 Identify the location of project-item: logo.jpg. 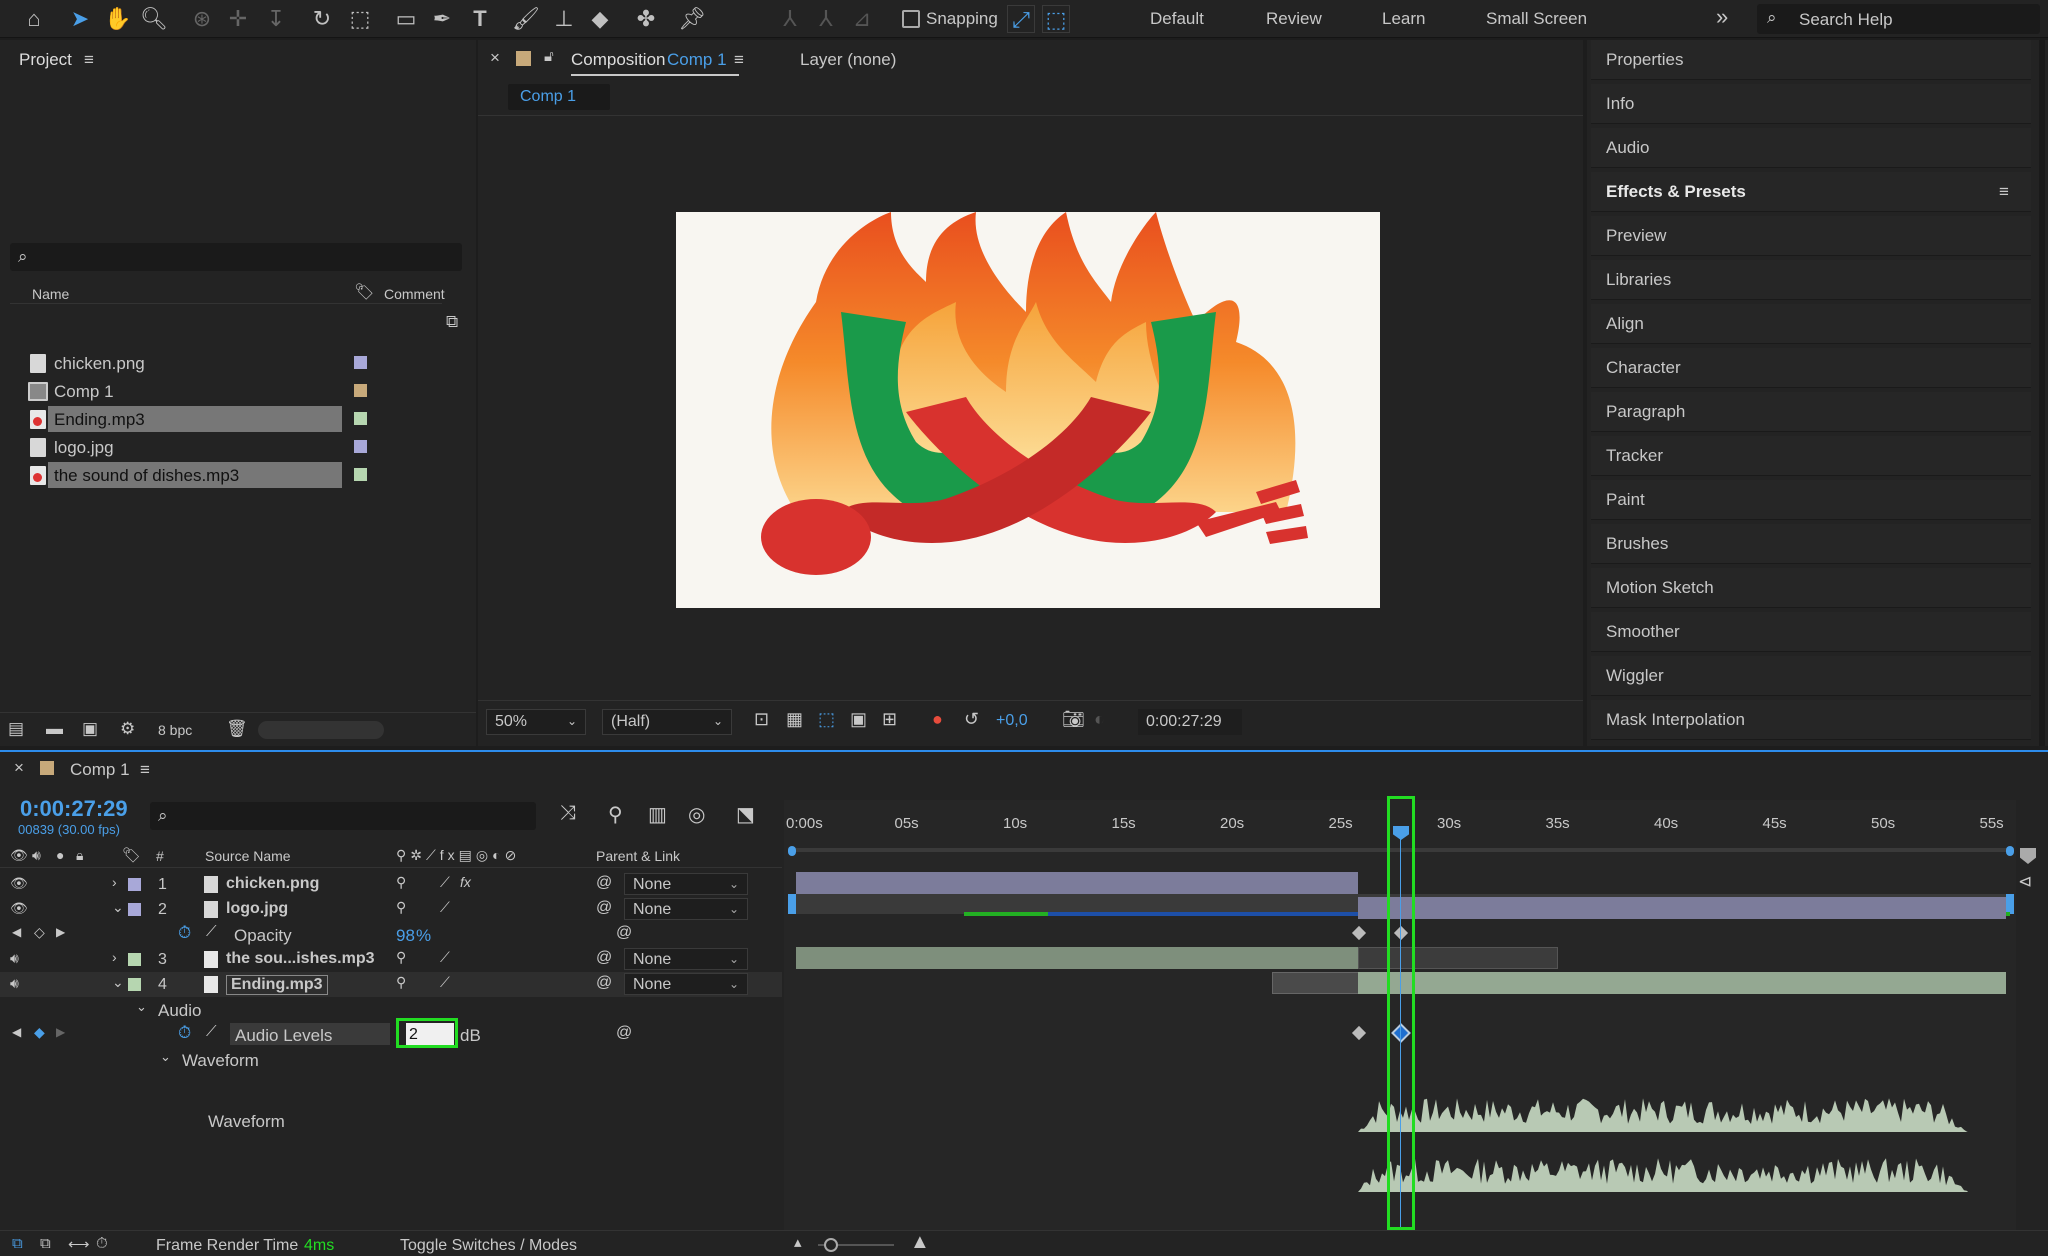
(226, 447).